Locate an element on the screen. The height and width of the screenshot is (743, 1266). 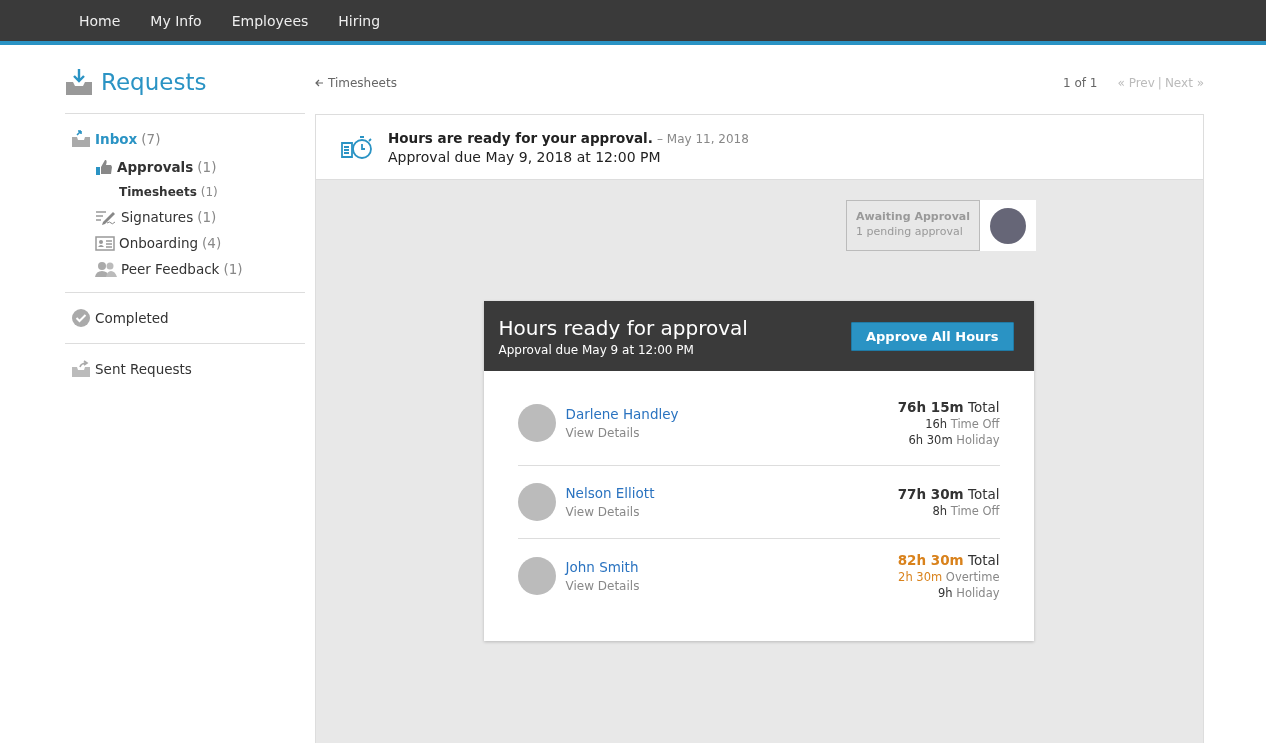
hours-detail: 6h 30m Holiday is located at coordinates (954, 439).